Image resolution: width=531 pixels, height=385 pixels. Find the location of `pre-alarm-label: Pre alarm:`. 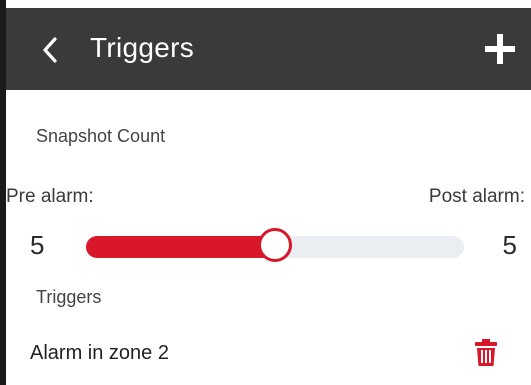

pre-alarm-label: Pre alarm: is located at coordinates (50, 196).